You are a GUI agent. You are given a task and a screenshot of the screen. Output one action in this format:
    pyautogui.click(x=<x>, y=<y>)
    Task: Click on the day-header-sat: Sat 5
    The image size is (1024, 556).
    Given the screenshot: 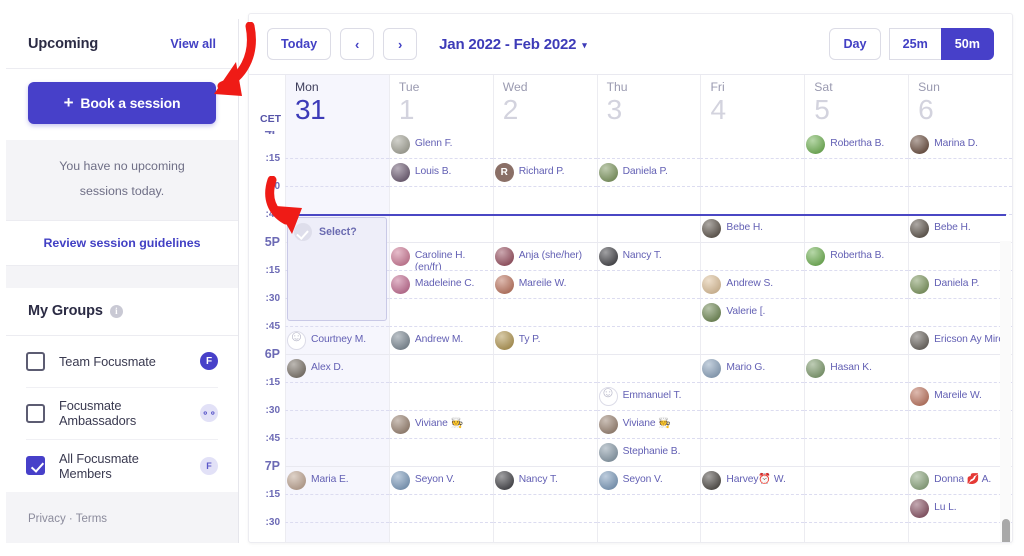 What is the action you would take?
    pyautogui.click(x=856, y=103)
    